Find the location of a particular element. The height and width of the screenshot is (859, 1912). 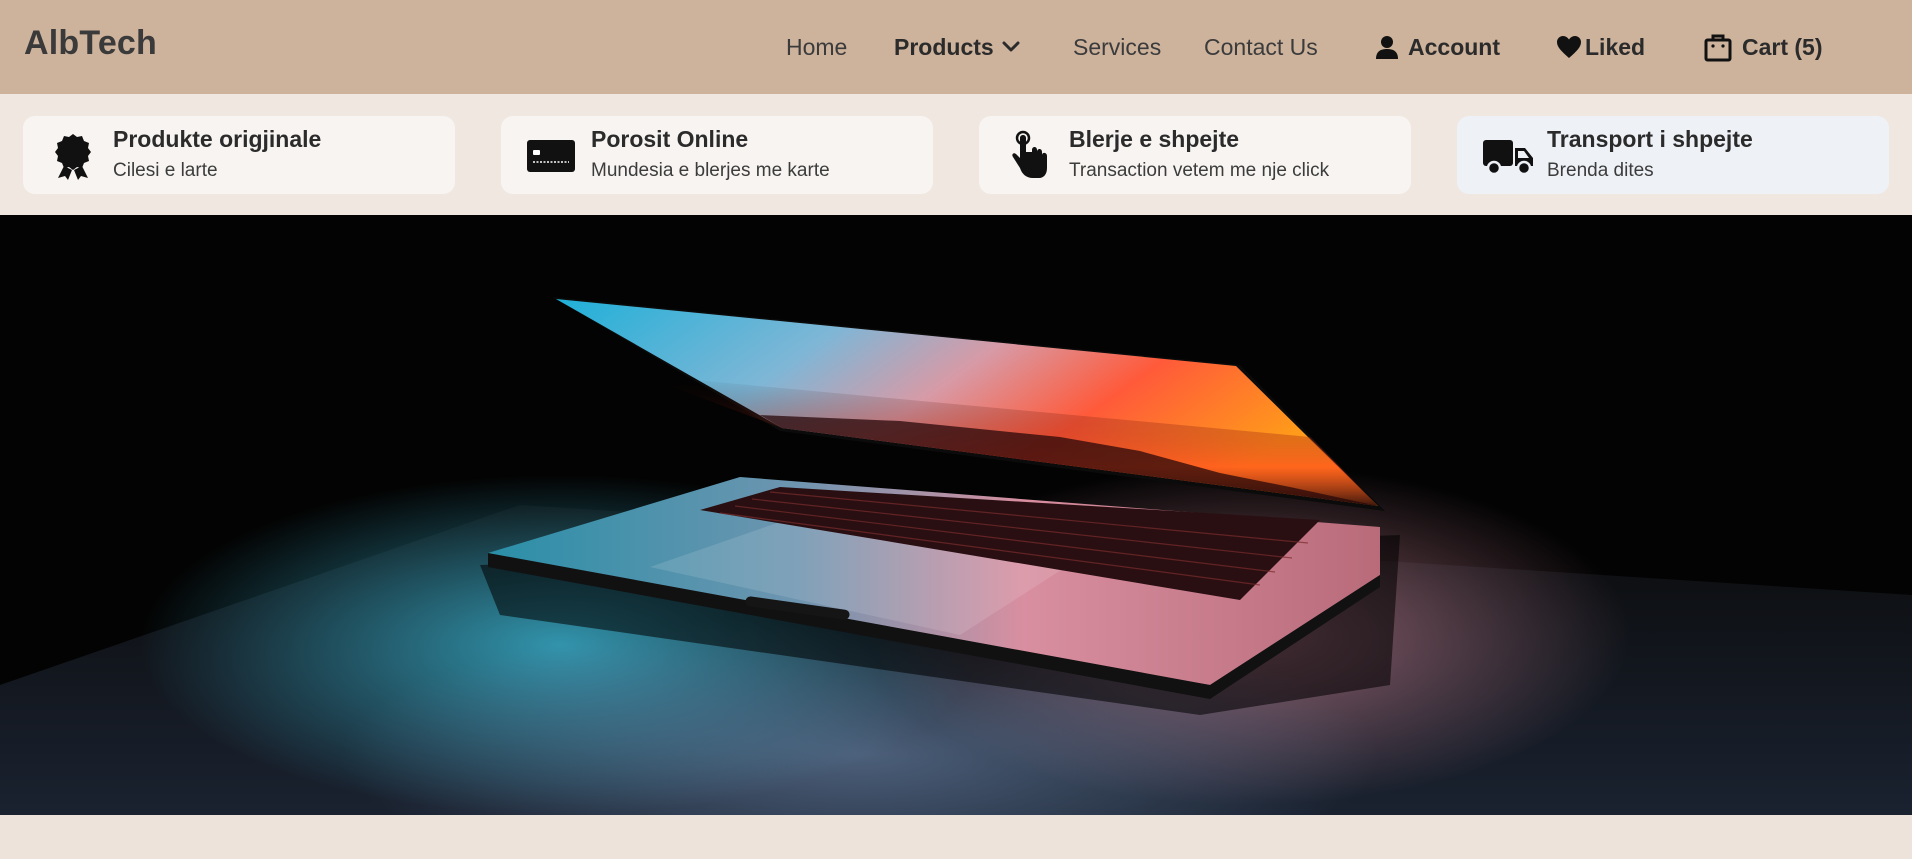

delivery-truck-icon is located at coordinates (1509, 156).